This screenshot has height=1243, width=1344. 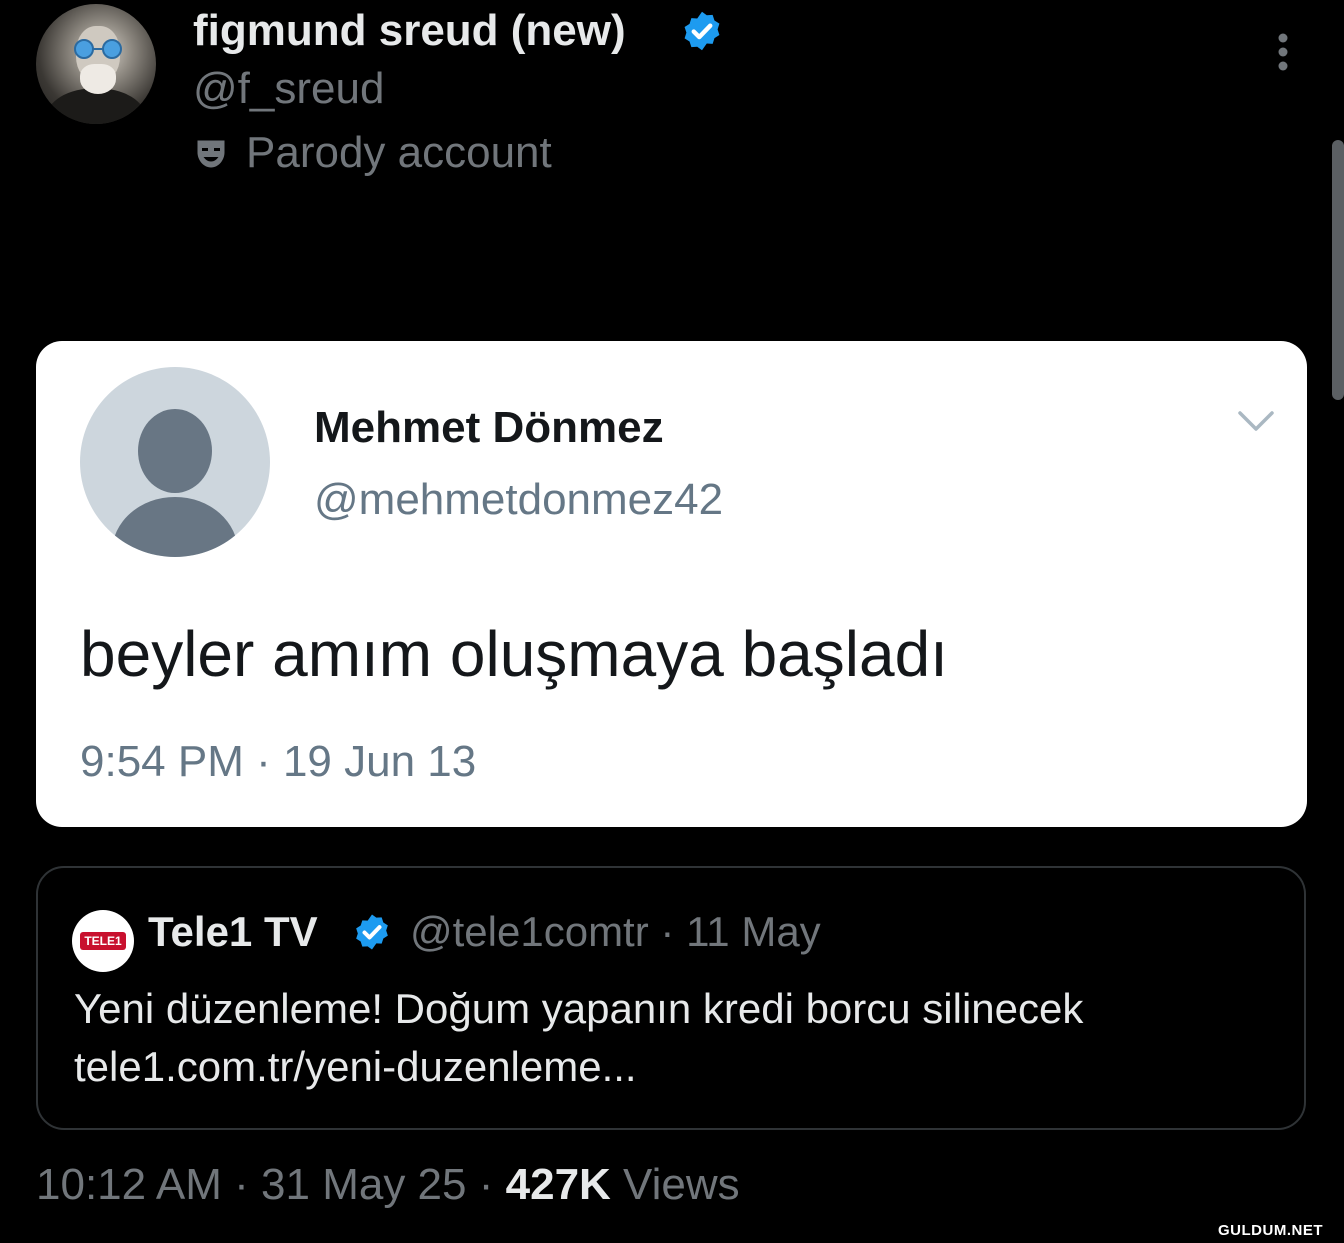 I want to click on embedded-timestamp: 9:54 PM · 19 Jun 13, so click(x=278, y=761).